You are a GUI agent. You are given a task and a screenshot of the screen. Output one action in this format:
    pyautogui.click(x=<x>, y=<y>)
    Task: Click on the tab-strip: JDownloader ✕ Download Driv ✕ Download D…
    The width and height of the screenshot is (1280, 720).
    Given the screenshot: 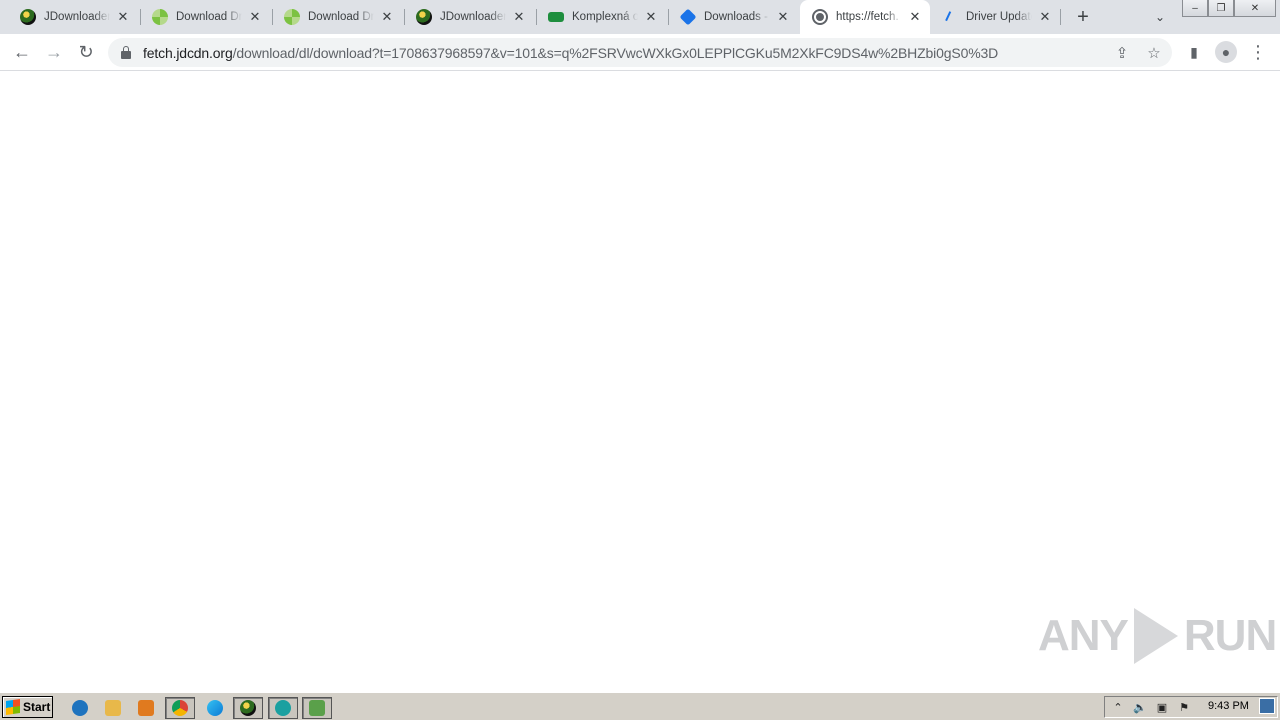 What is the action you would take?
    pyautogui.click(x=640, y=17)
    